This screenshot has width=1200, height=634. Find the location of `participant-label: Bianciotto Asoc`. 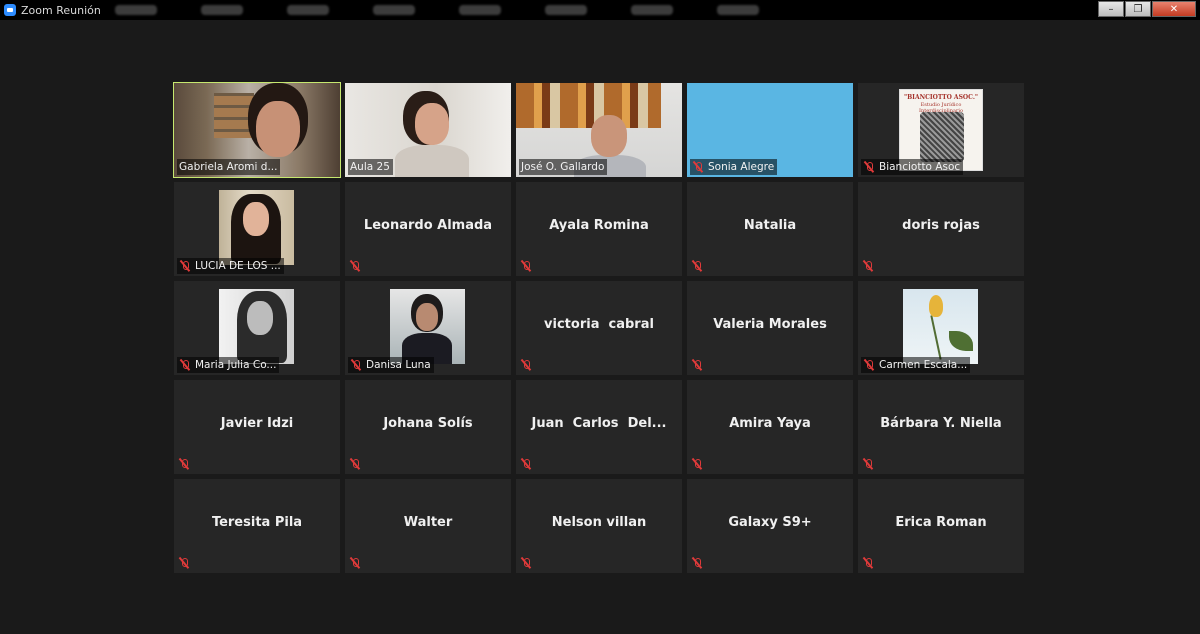

participant-label: Bianciotto Asoc is located at coordinates (912, 167).